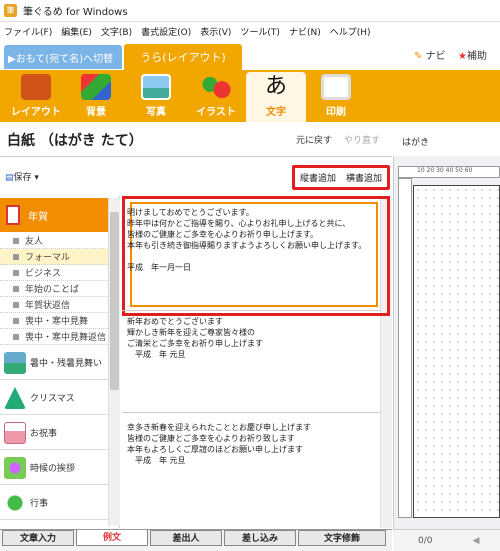 The height and width of the screenshot is (551, 500). Describe the element at coordinates (96, 87) in the screenshot. I see `background-icon` at that location.